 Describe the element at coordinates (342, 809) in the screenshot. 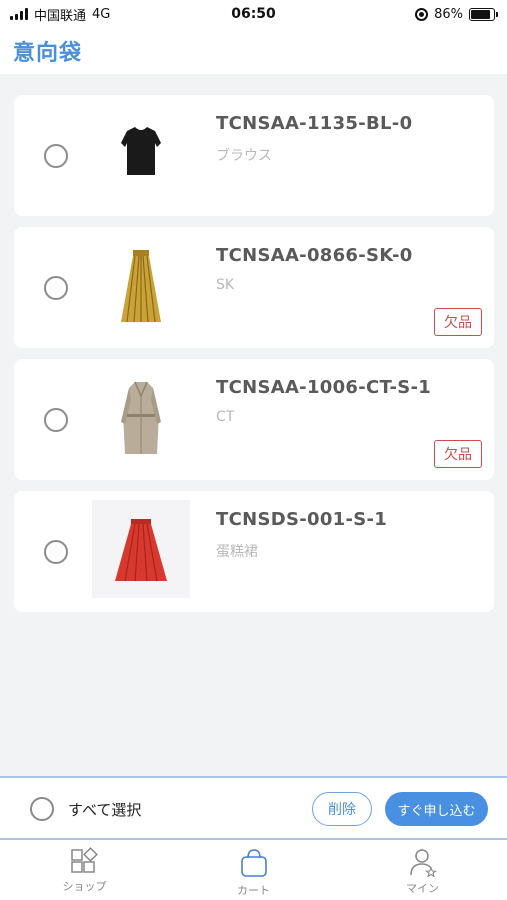

I see `delete-button: 削除` at that location.